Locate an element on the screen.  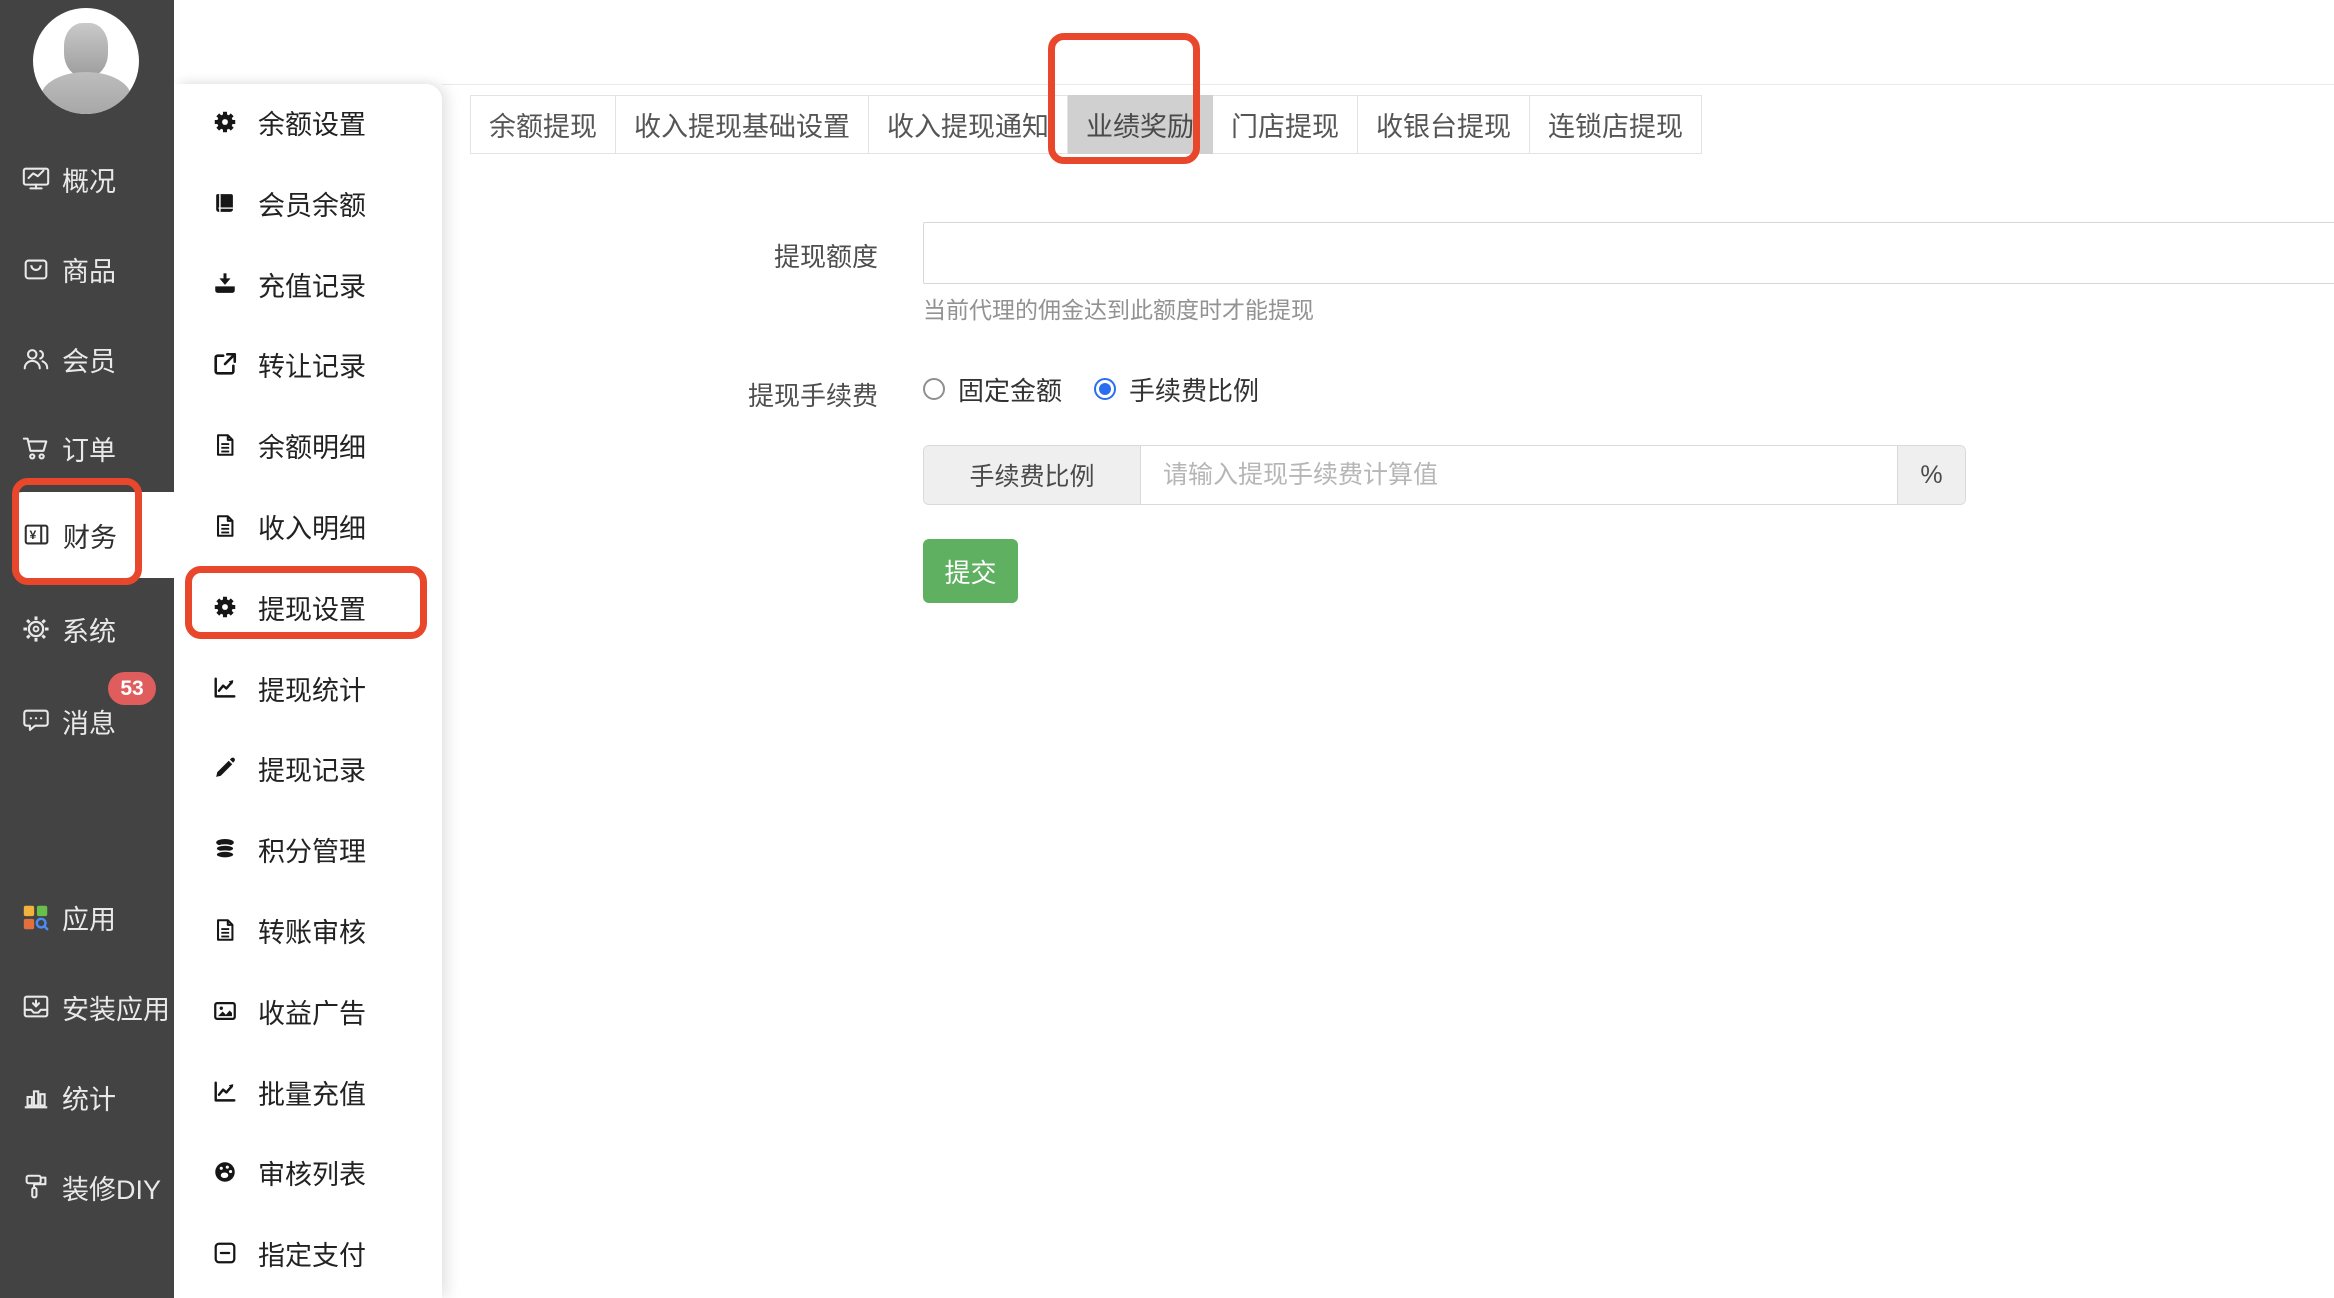
message-count-badge: 53 is located at coordinates (132, 688).